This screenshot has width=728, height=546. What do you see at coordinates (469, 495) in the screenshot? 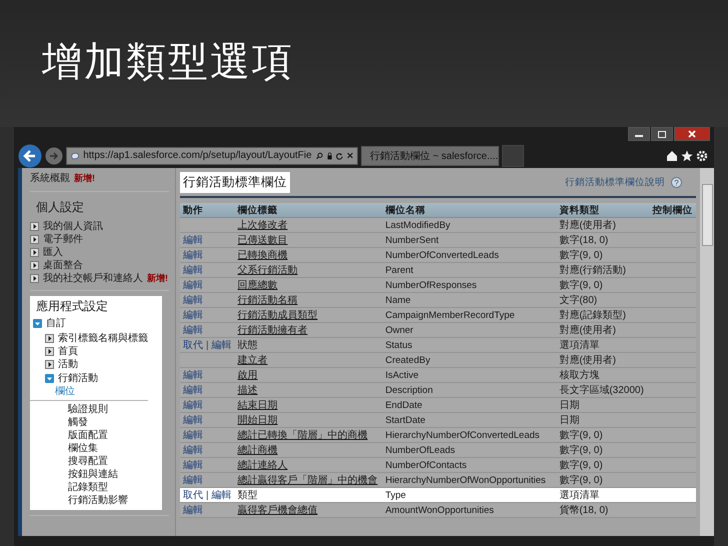
I see `table-cell: Type` at bounding box center [469, 495].